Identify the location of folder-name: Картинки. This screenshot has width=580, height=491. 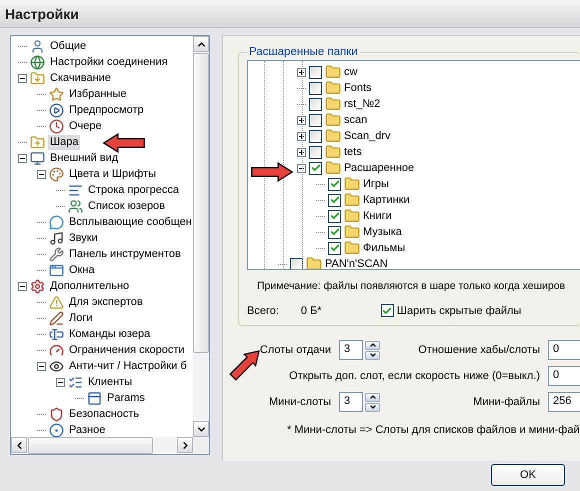
(386, 200).